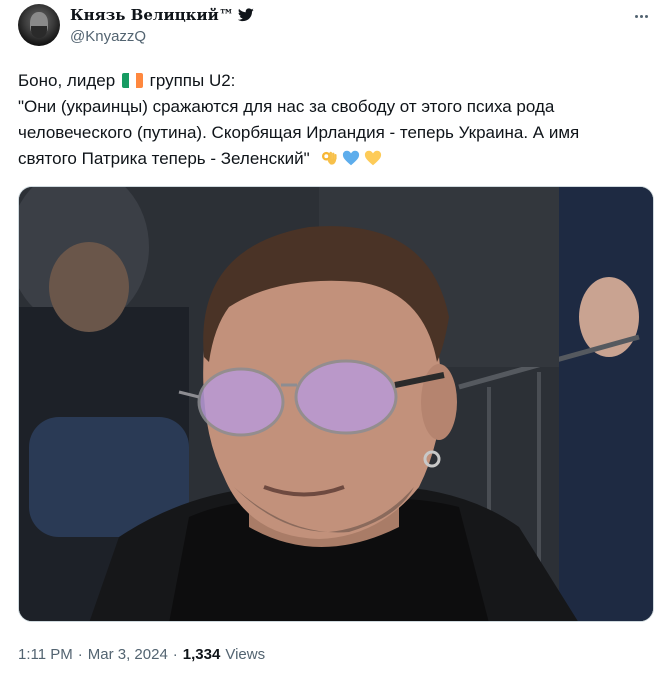 The image size is (661, 678). I want to click on more-options-button, so click(641, 16).